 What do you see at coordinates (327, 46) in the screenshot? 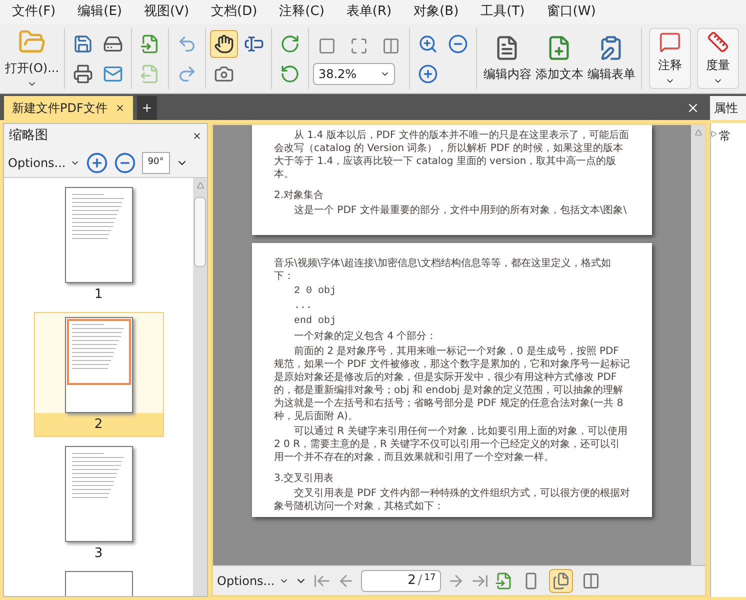
I see `page-icon` at bounding box center [327, 46].